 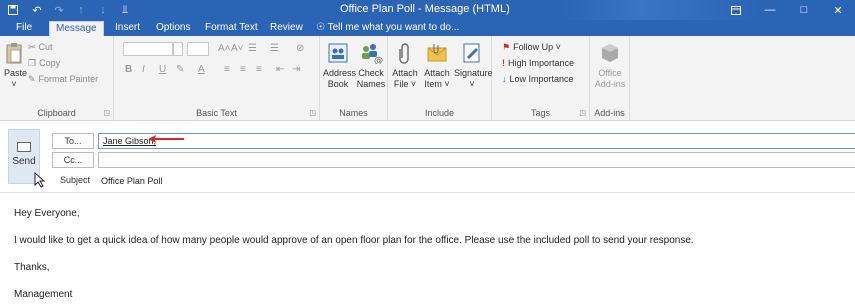 What do you see at coordinates (143, 70) in the screenshot?
I see `italic-button: I` at bounding box center [143, 70].